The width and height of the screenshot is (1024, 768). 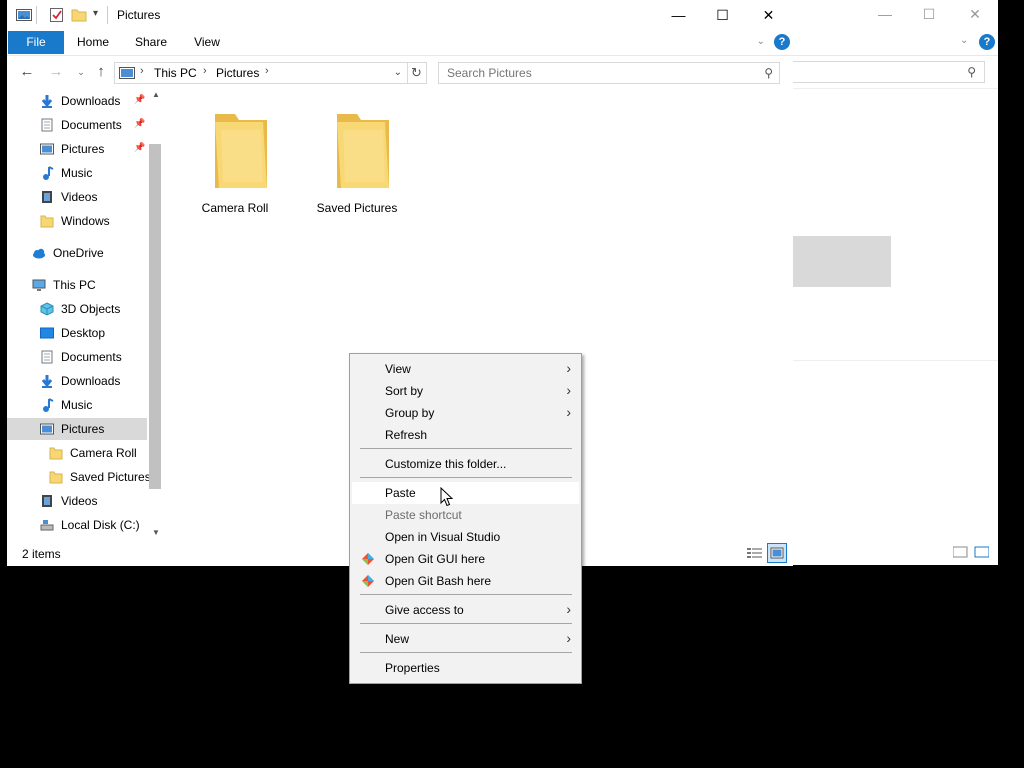 I want to click on scroll-down-icon: ▼, so click(x=156, y=534).